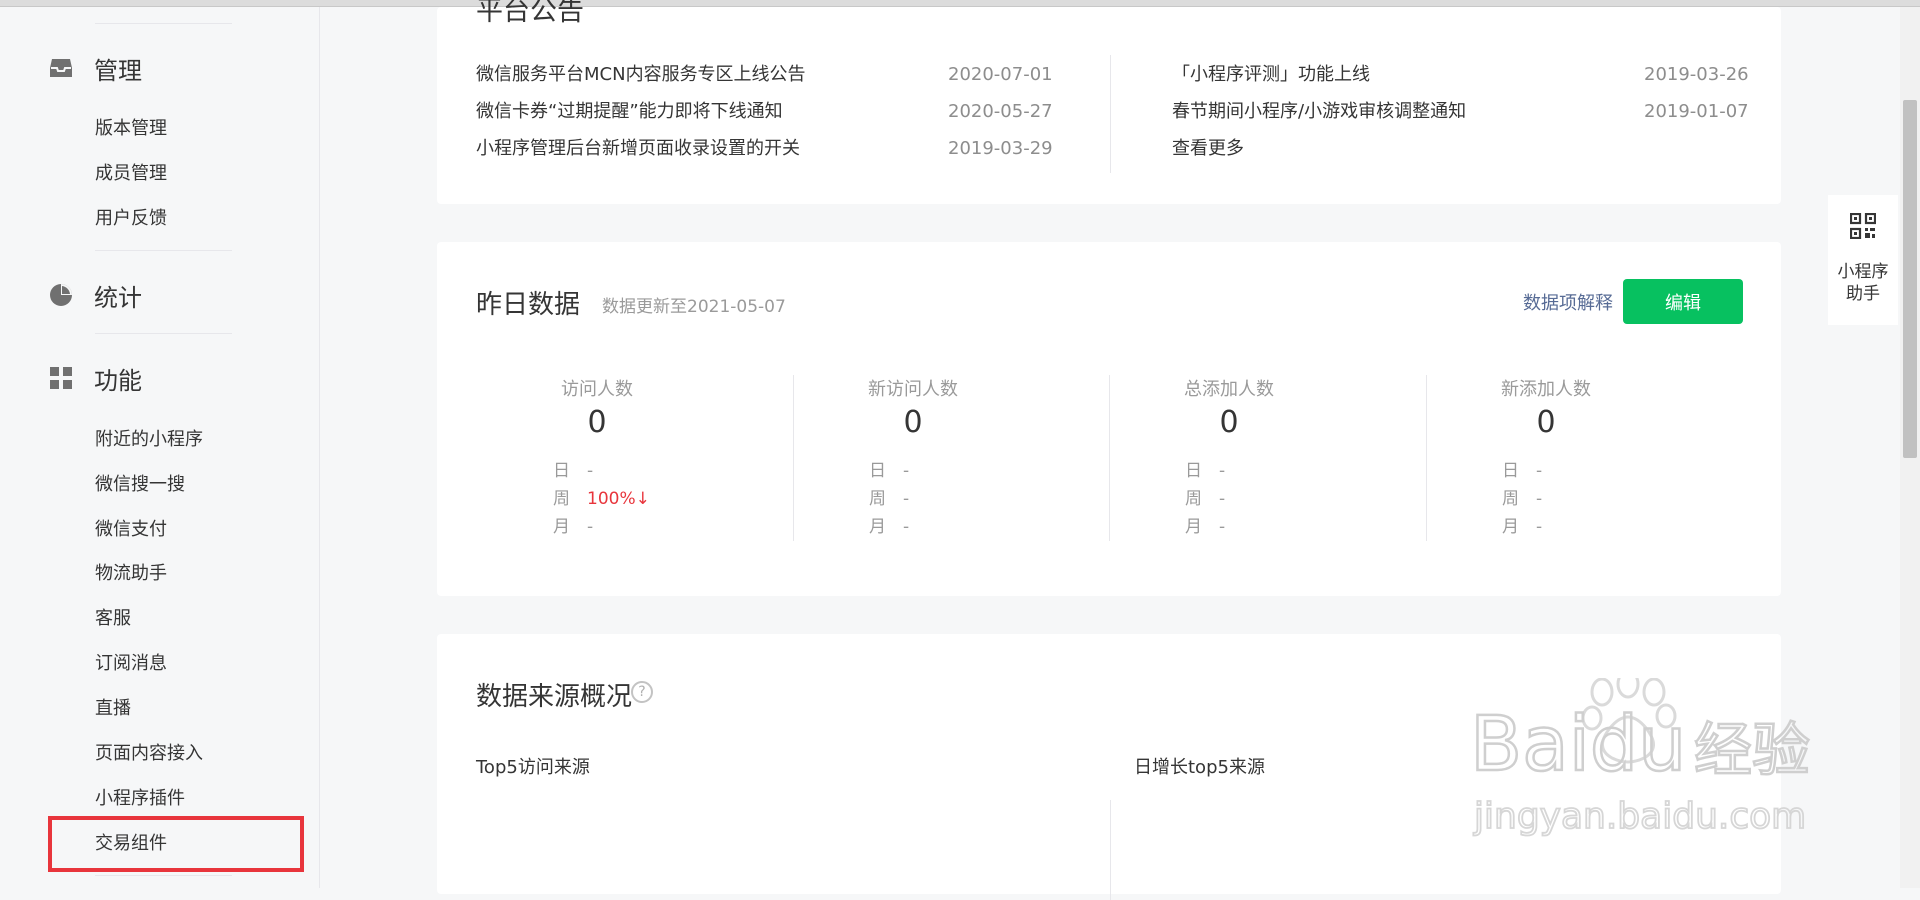 The width and height of the screenshot is (1920, 900). I want to click on sidebar-group-stats: 统计, so click(95, 295).